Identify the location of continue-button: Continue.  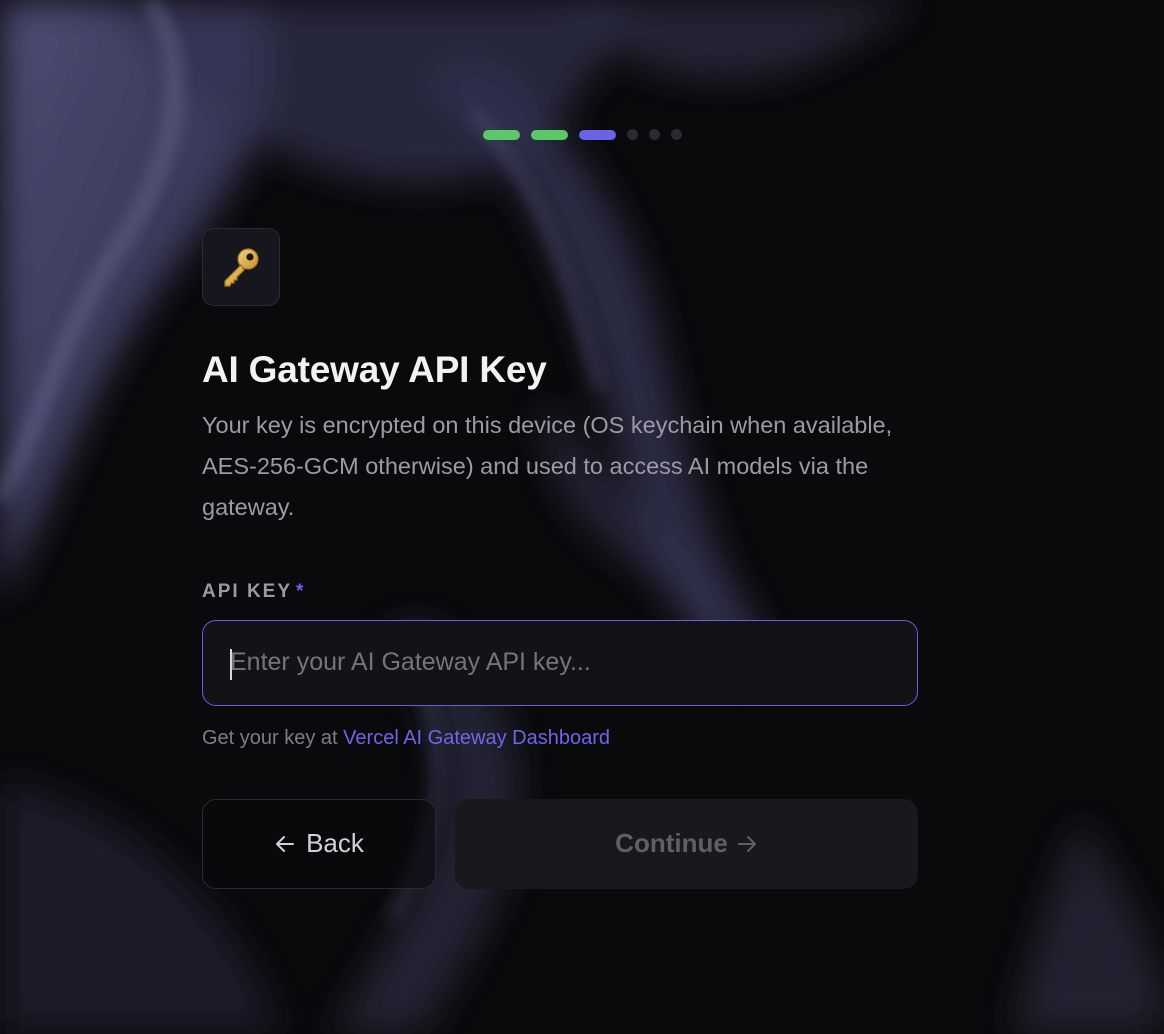
(686, 843).